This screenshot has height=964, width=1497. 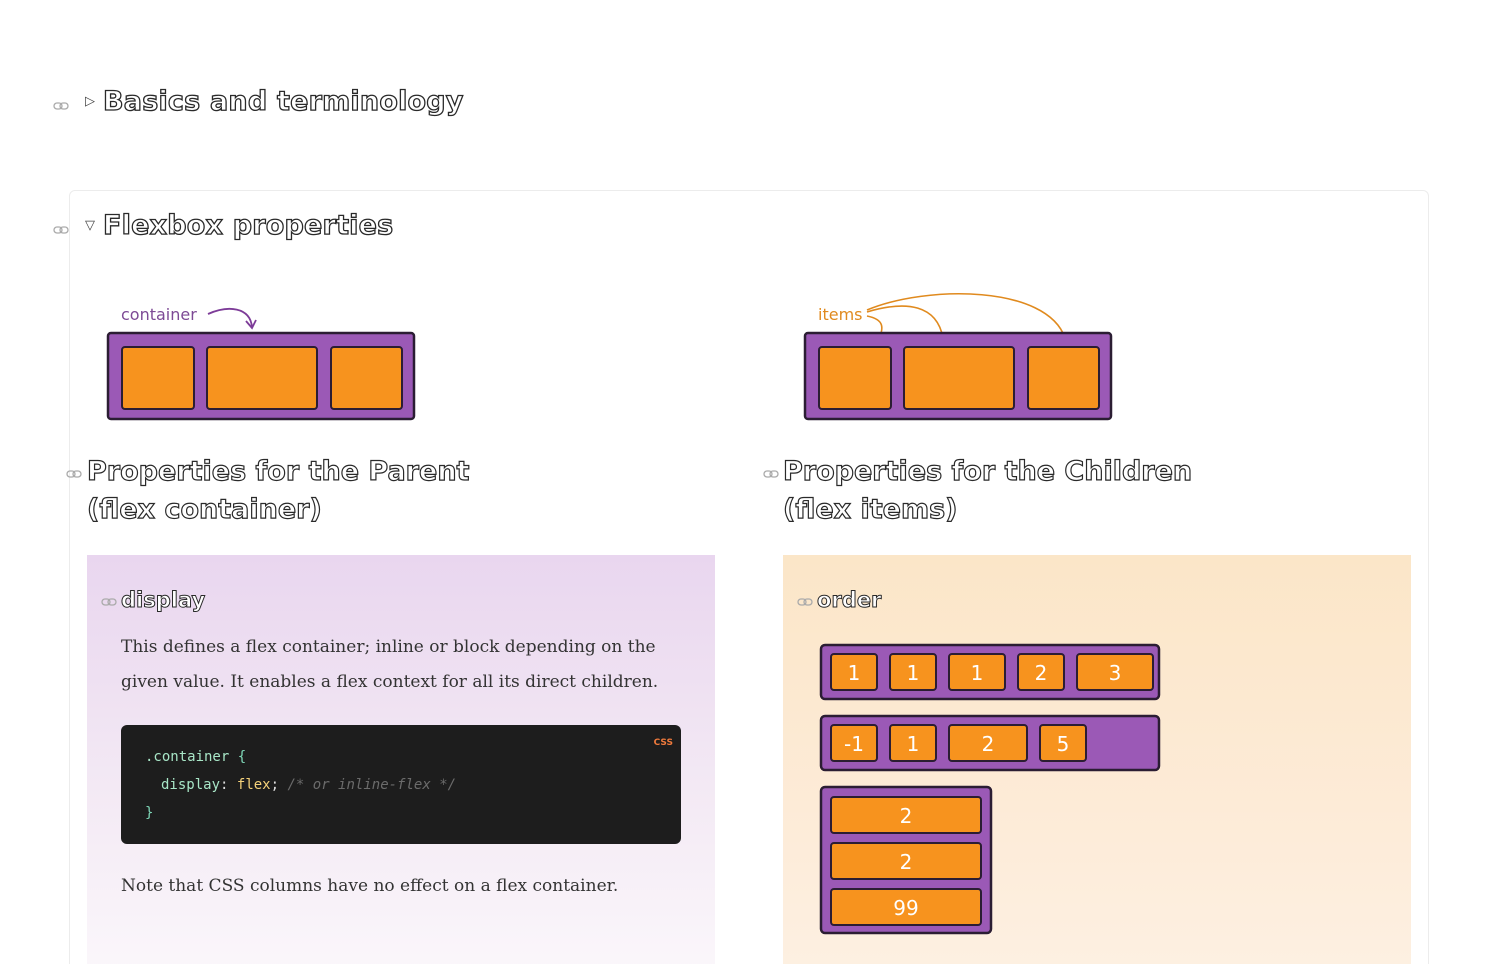 I want to click on order-item-label: 3, so click(x=1115, y=673).